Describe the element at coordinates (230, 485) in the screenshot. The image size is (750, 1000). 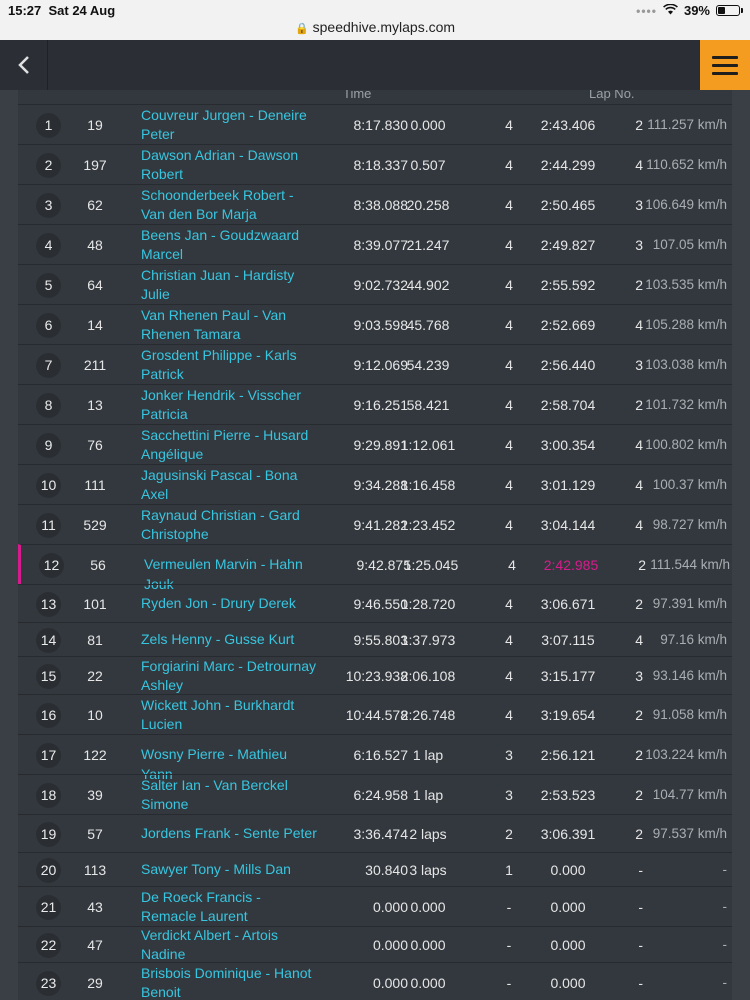
I see `driver-names-link: Jagusinski Pascal - Bona Axel` at that location.